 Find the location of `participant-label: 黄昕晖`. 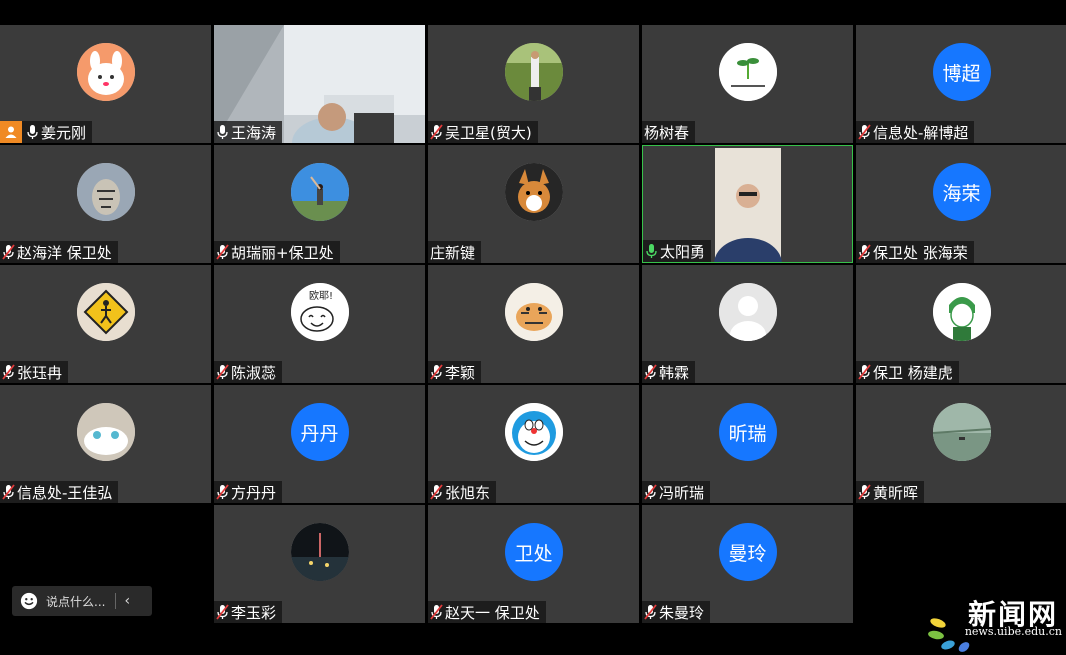

participant-label: 黄昕晖 is located at coordinates (890, 492).